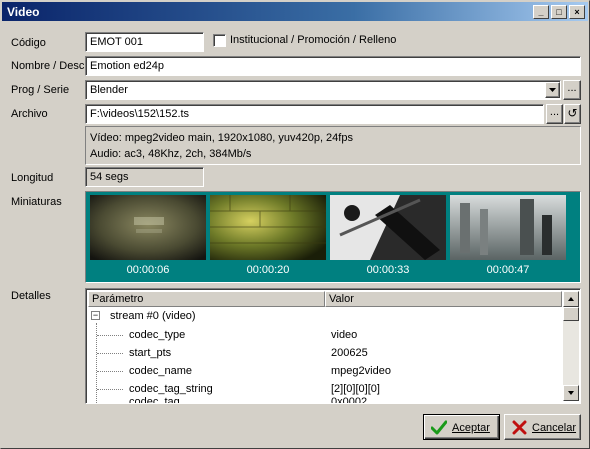  Describe the element at coordinates (554, 428) in the screenshot. I see `cancel-label: Cancelar` at that location.